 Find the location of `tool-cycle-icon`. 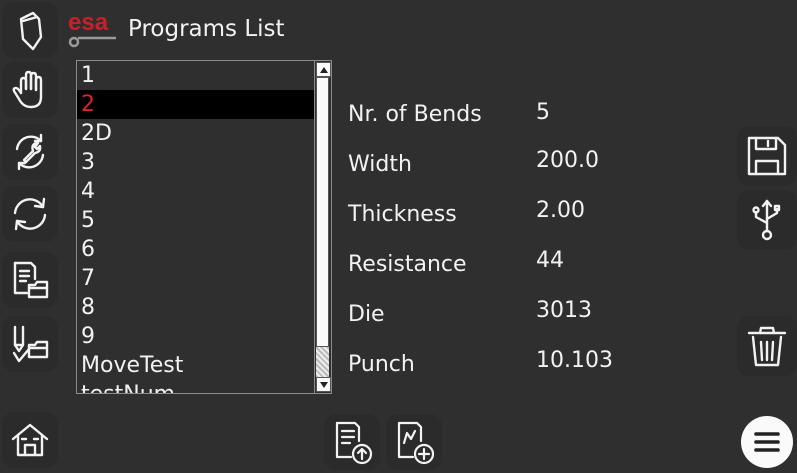

tool-cycle-icon is located at coordinates (30, 152).